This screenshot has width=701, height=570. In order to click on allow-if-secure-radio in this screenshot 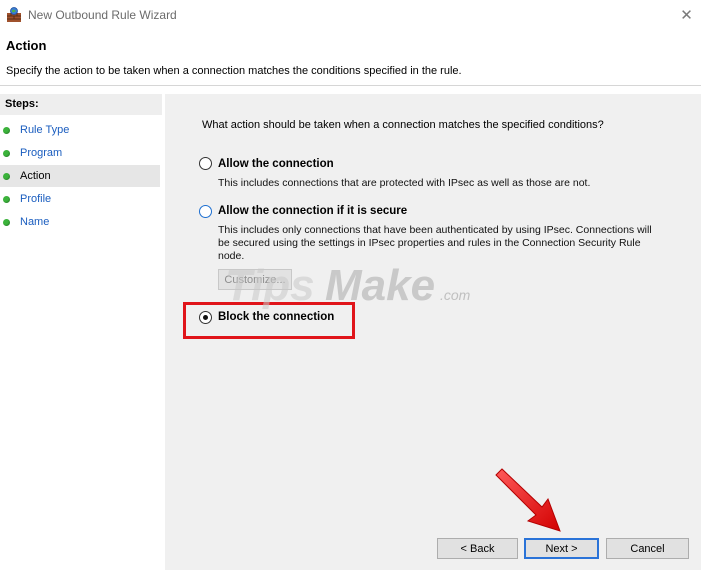, I will do `click(205, 211)`.